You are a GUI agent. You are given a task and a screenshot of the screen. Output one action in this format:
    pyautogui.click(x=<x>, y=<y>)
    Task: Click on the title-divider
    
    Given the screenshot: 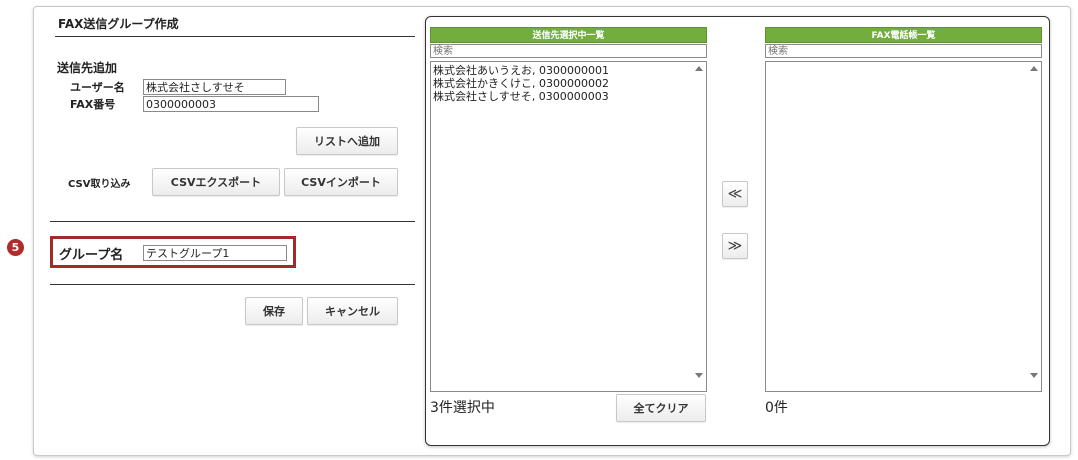 What is the action you would take?
    pyautogui.click(x=235, y=36)
    